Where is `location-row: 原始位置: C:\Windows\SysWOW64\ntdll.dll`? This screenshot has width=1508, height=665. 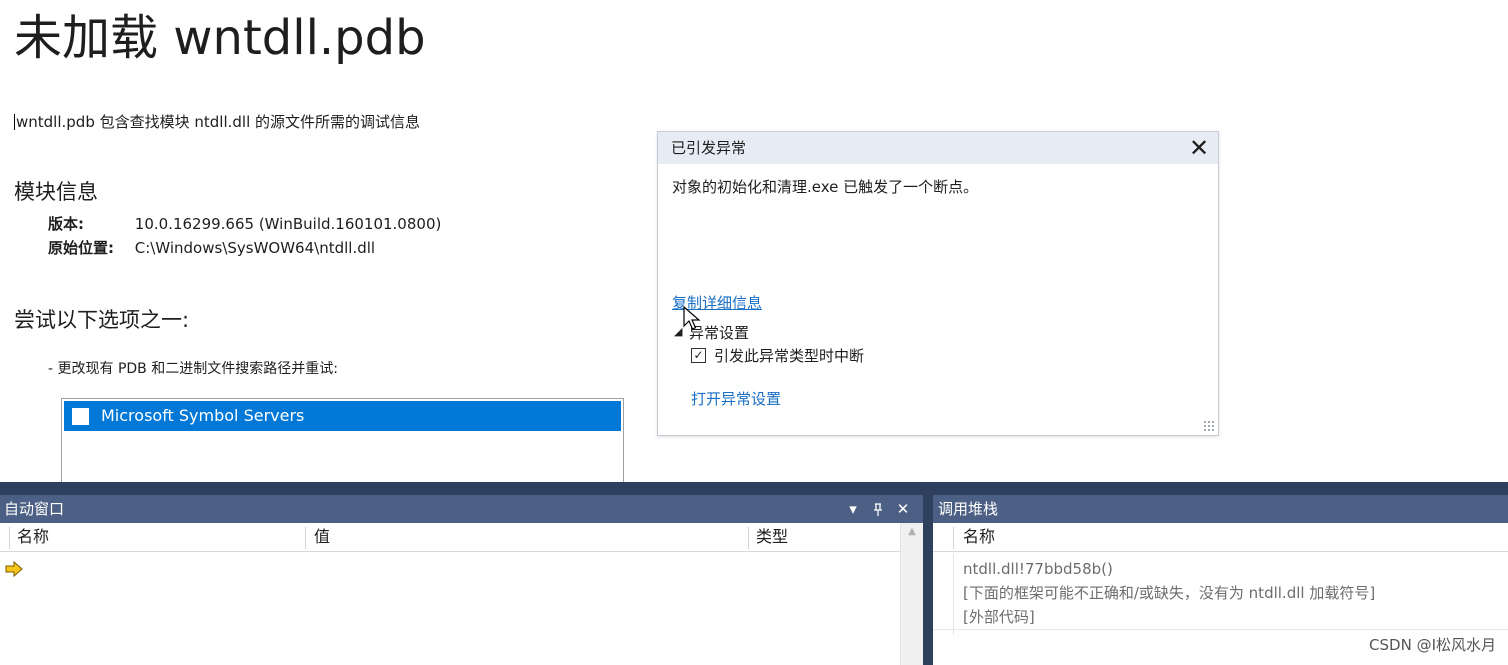
location-row: 原始位置: C:\Windows\SysWOW64\ntdll.dll is located at coordinates (211, 248).